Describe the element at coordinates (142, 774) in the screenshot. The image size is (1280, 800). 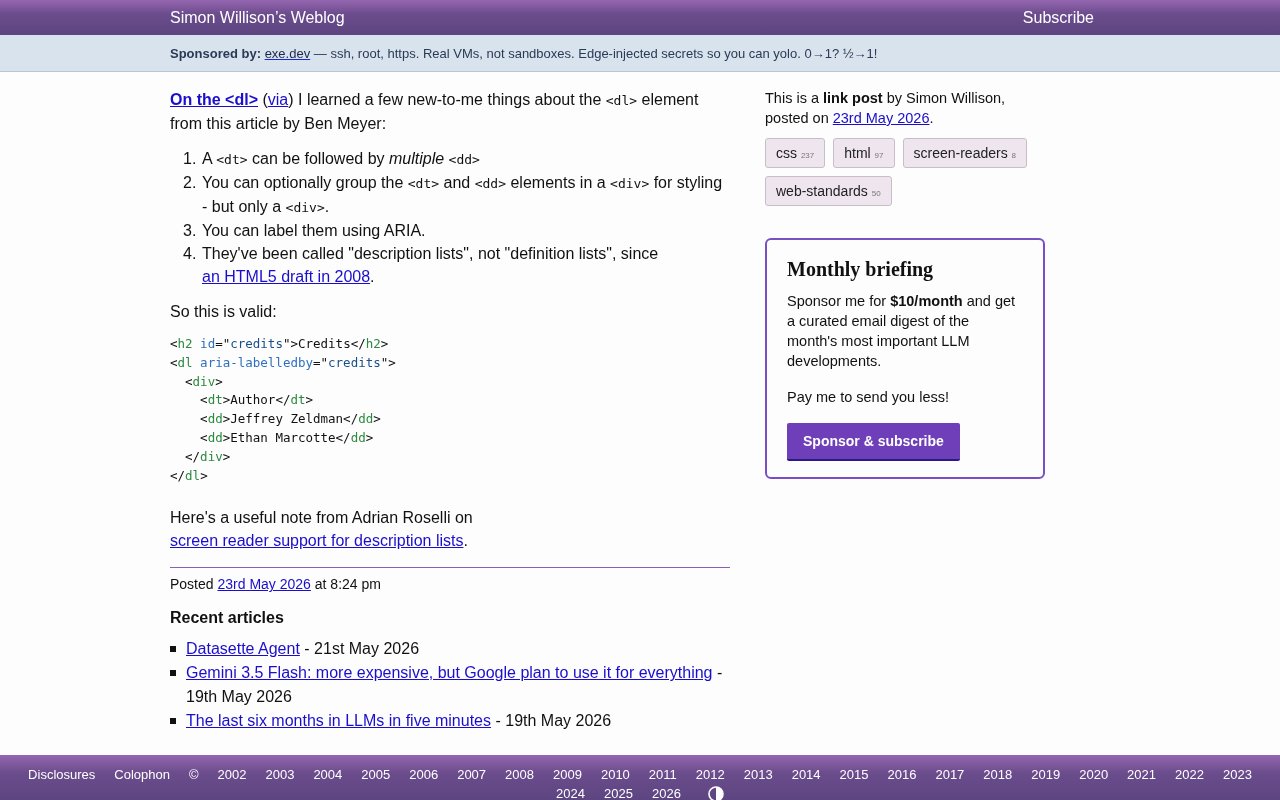
I see `footer-link: Colophon` at that location.